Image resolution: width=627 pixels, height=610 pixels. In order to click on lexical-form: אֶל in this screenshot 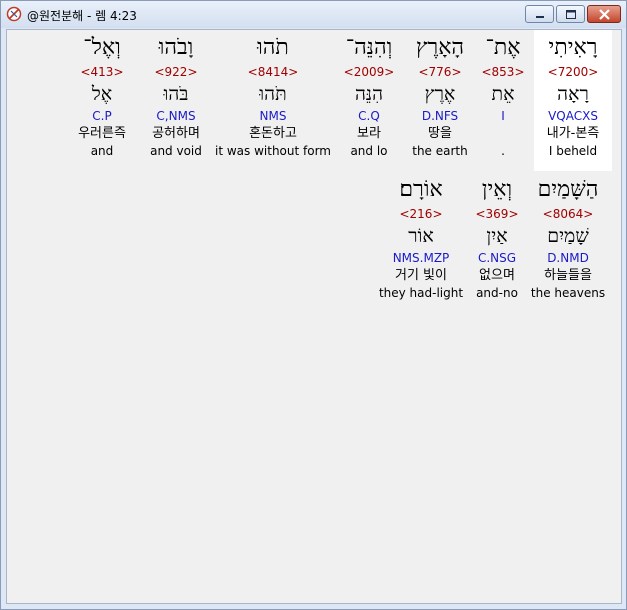, I will do `click(102, 94)`.